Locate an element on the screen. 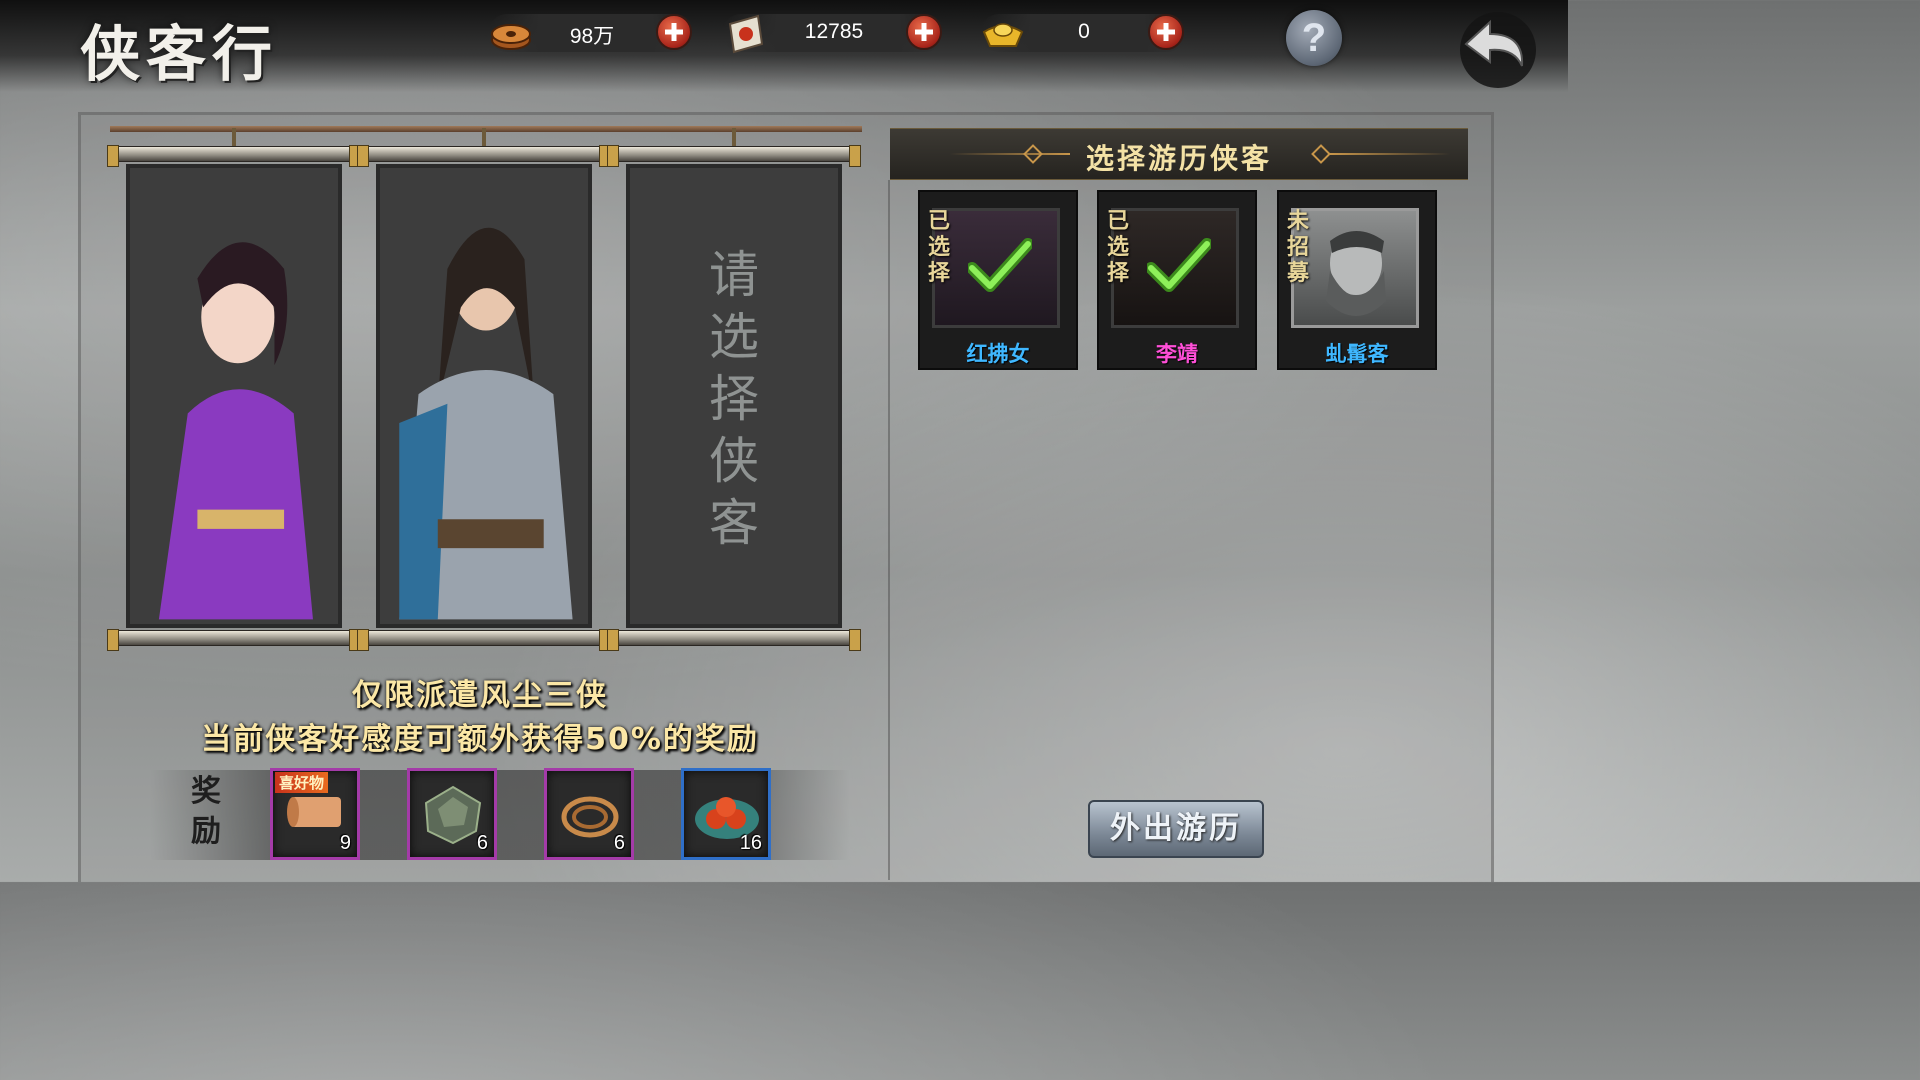 The image size is (1920, 1080). reward-item-rope: 6 is located at coordinates (589, 814).